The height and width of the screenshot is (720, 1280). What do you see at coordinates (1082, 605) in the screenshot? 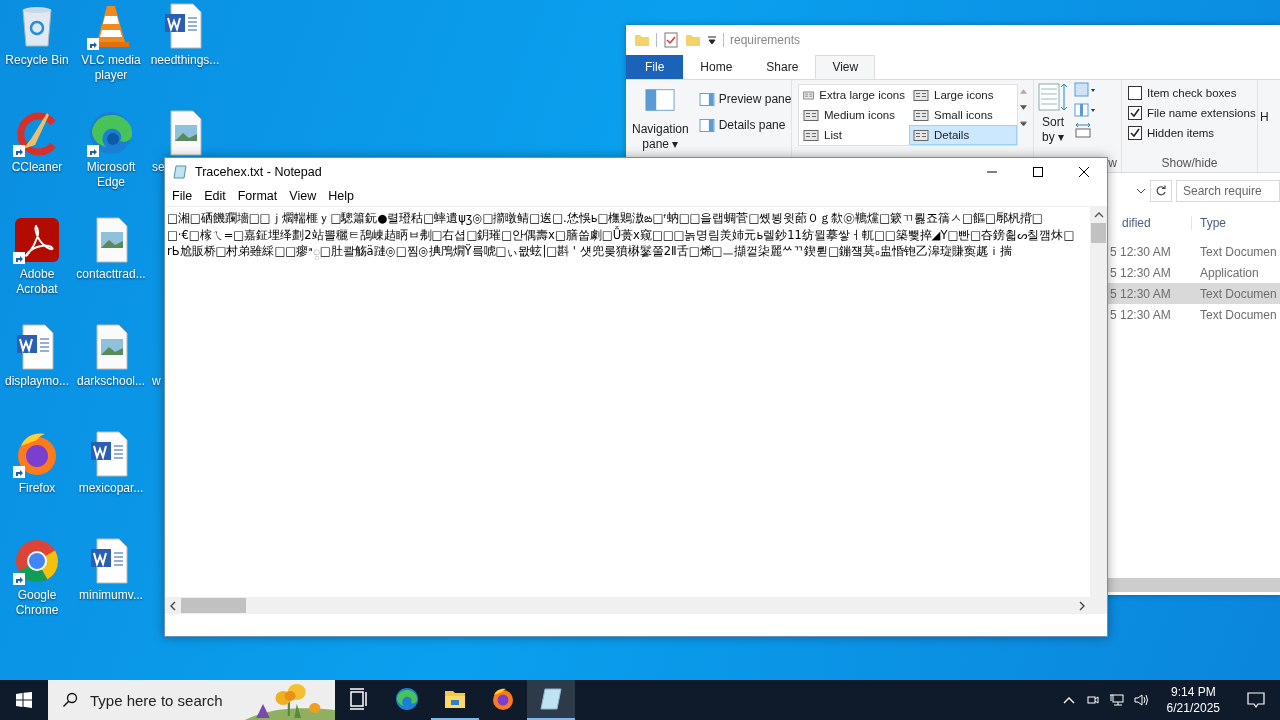
I see `scroll-right-icon` at bounding box center [1082, 605].